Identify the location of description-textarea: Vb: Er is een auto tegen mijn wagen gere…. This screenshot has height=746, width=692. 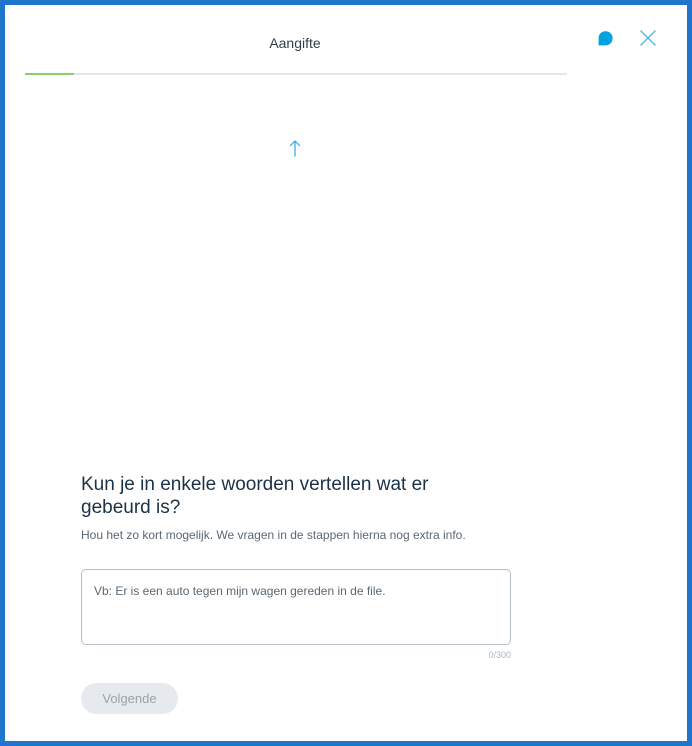
(296, 607).